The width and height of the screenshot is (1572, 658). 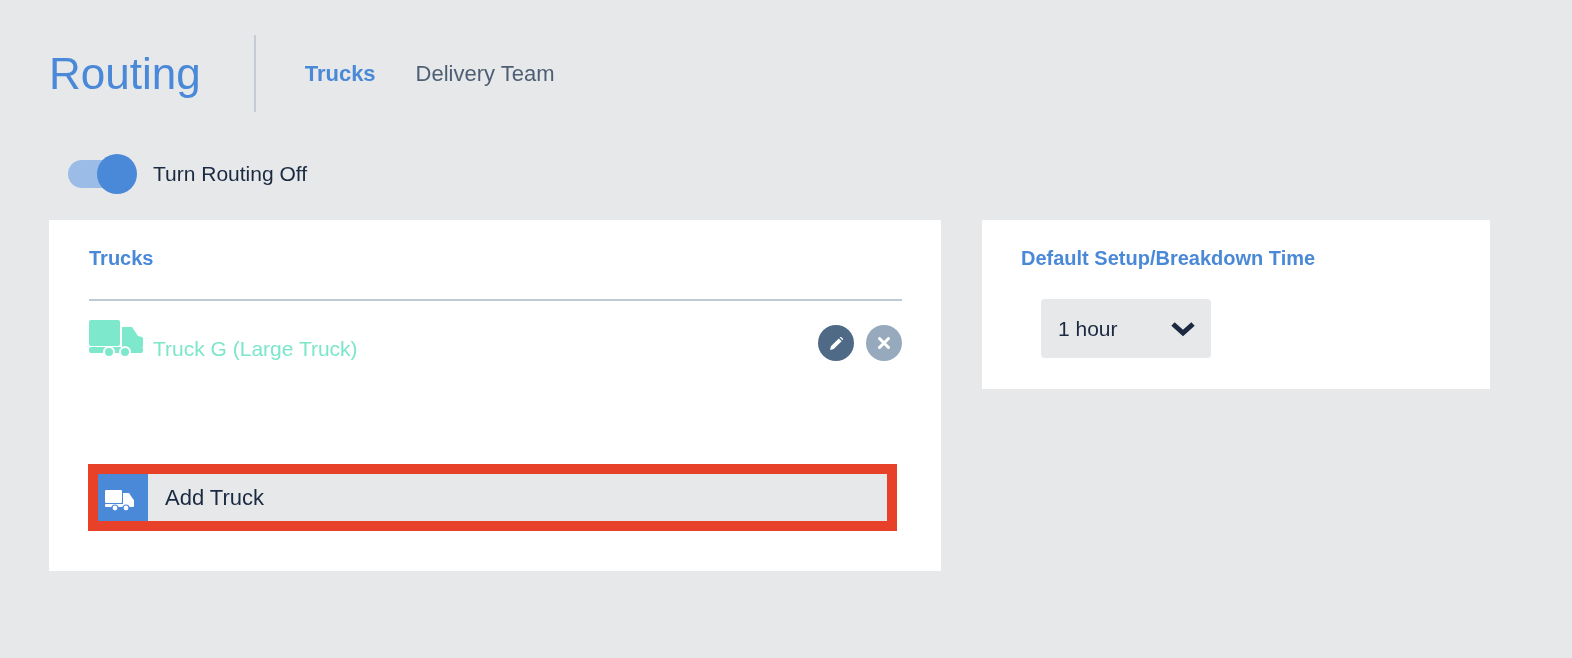 I want to click on card-title: Default Setup/Breakdown Time, so click(x=1168, y=258).